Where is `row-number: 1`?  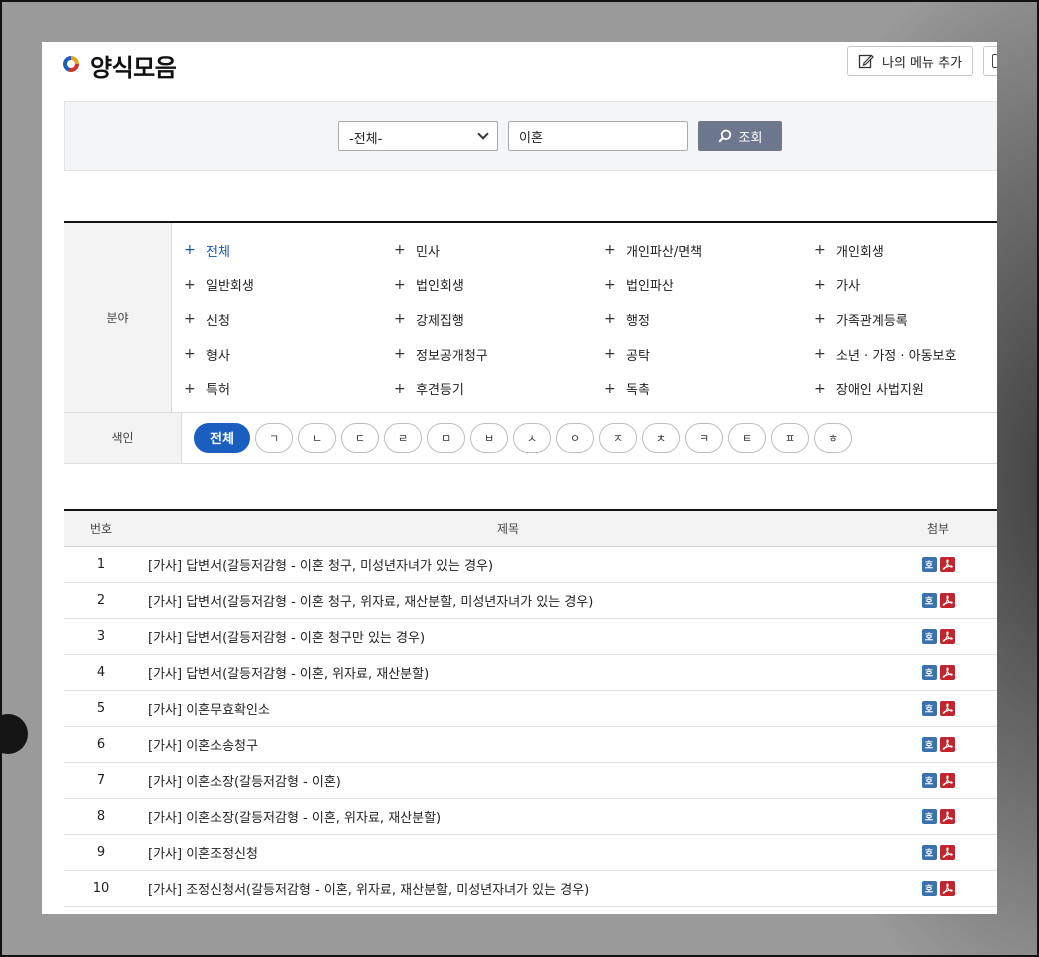 row-number: 1 is located at coordinates (101, 564).